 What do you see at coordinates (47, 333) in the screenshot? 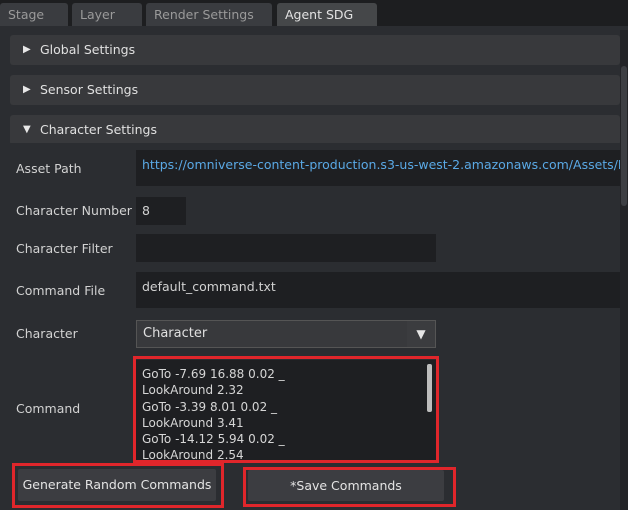
I see `character-label: Character` at bounding box center [47, 333].